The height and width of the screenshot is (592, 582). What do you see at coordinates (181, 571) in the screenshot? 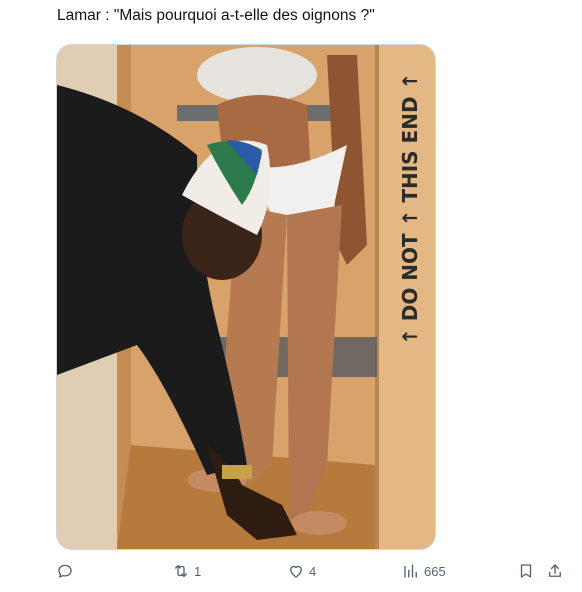
I see `retweet-icon` at bounding box center [181, 571].